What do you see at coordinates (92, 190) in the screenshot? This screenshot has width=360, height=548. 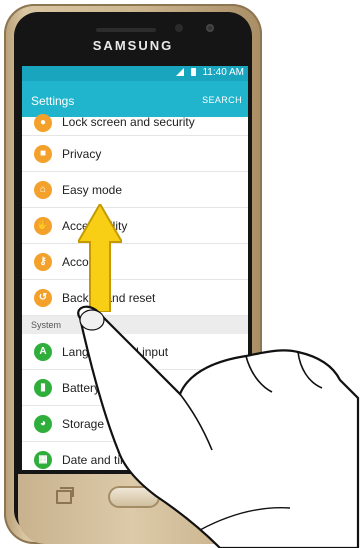 I see `settings-item-label: Easy mode` at bounding box center [92, 190].